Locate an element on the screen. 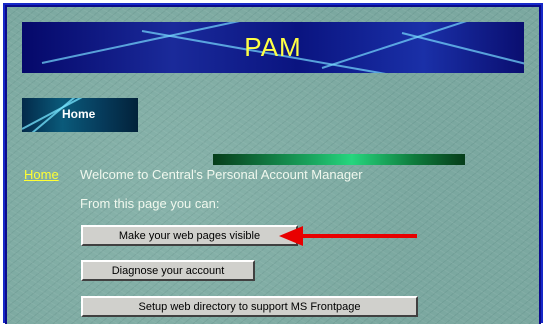 The height and width of the screenshot is (324, 549). diagnose-account-button: Diagnose your account is located at coordinates (168, 270).